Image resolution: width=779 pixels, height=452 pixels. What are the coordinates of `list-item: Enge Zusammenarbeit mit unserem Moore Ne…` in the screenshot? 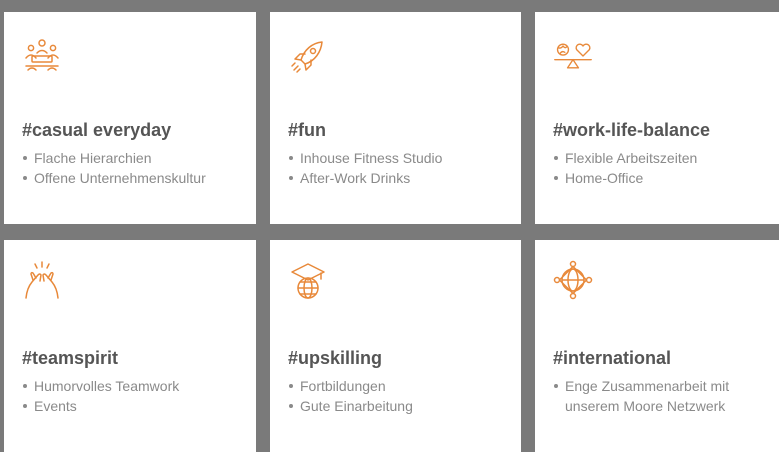 It's located at (659, 396).